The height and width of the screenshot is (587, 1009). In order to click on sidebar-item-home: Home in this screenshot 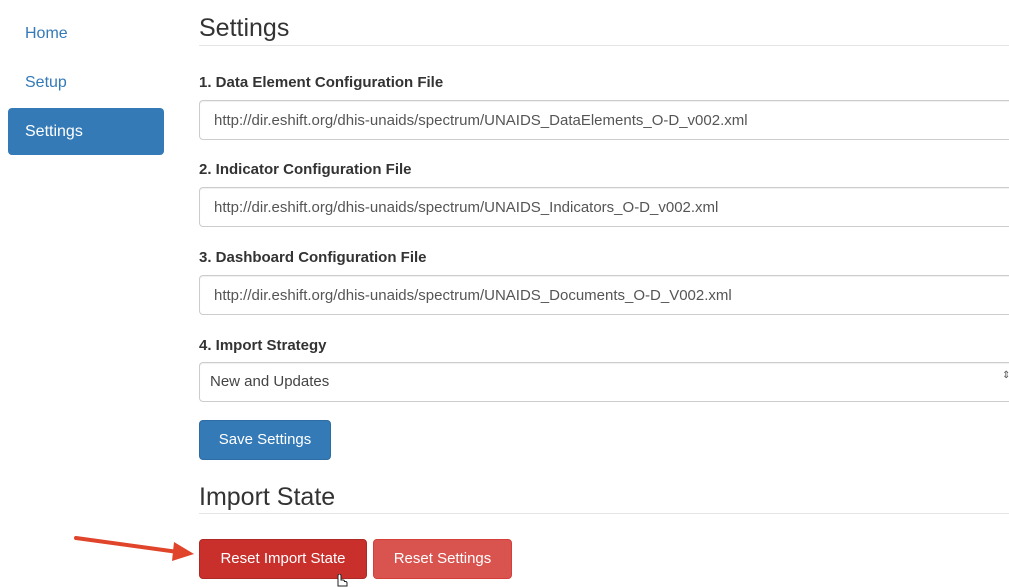, I will do `click(86, 33)`.